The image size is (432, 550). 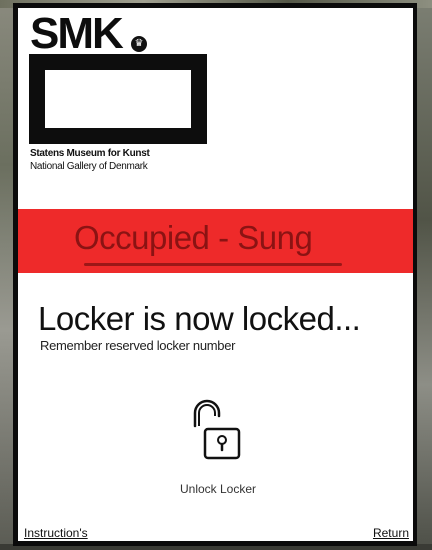 I want to click on crown-icon: ♛, so click(x=139, y=44).